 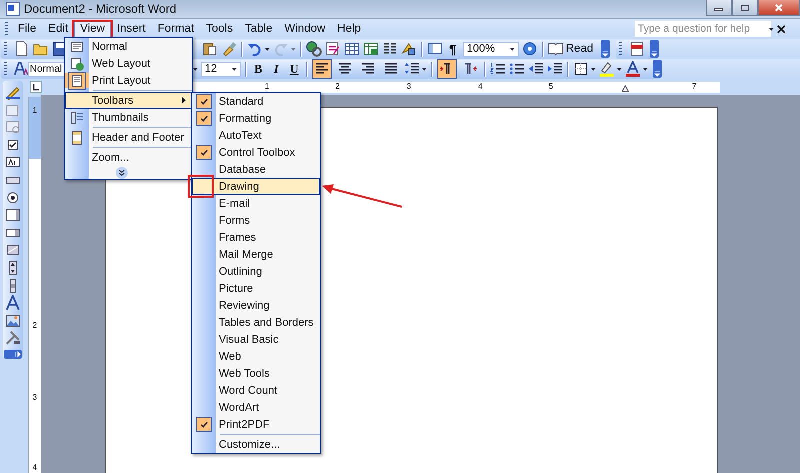 What do you see at coordinates (220, 29) in the screenshot?
I see `menu-item: Tools` at bounding box center [220, 29].